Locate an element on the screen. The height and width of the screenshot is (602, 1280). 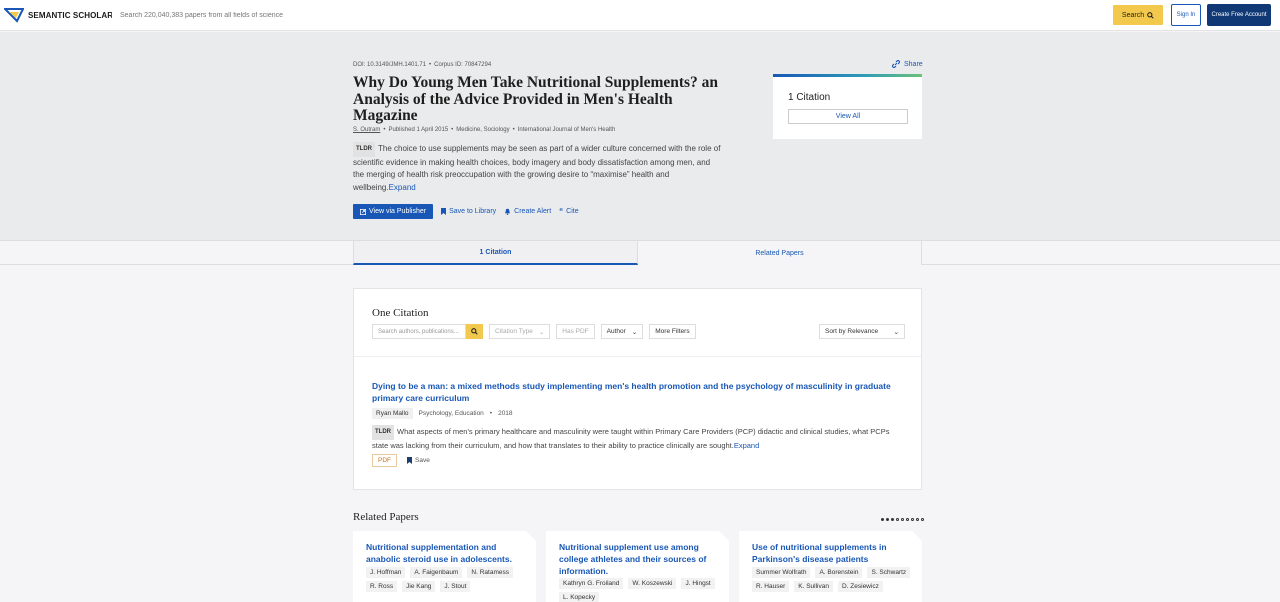
sort-select: Sort by Relevance ⌄ is located at coordinates (862, 331).